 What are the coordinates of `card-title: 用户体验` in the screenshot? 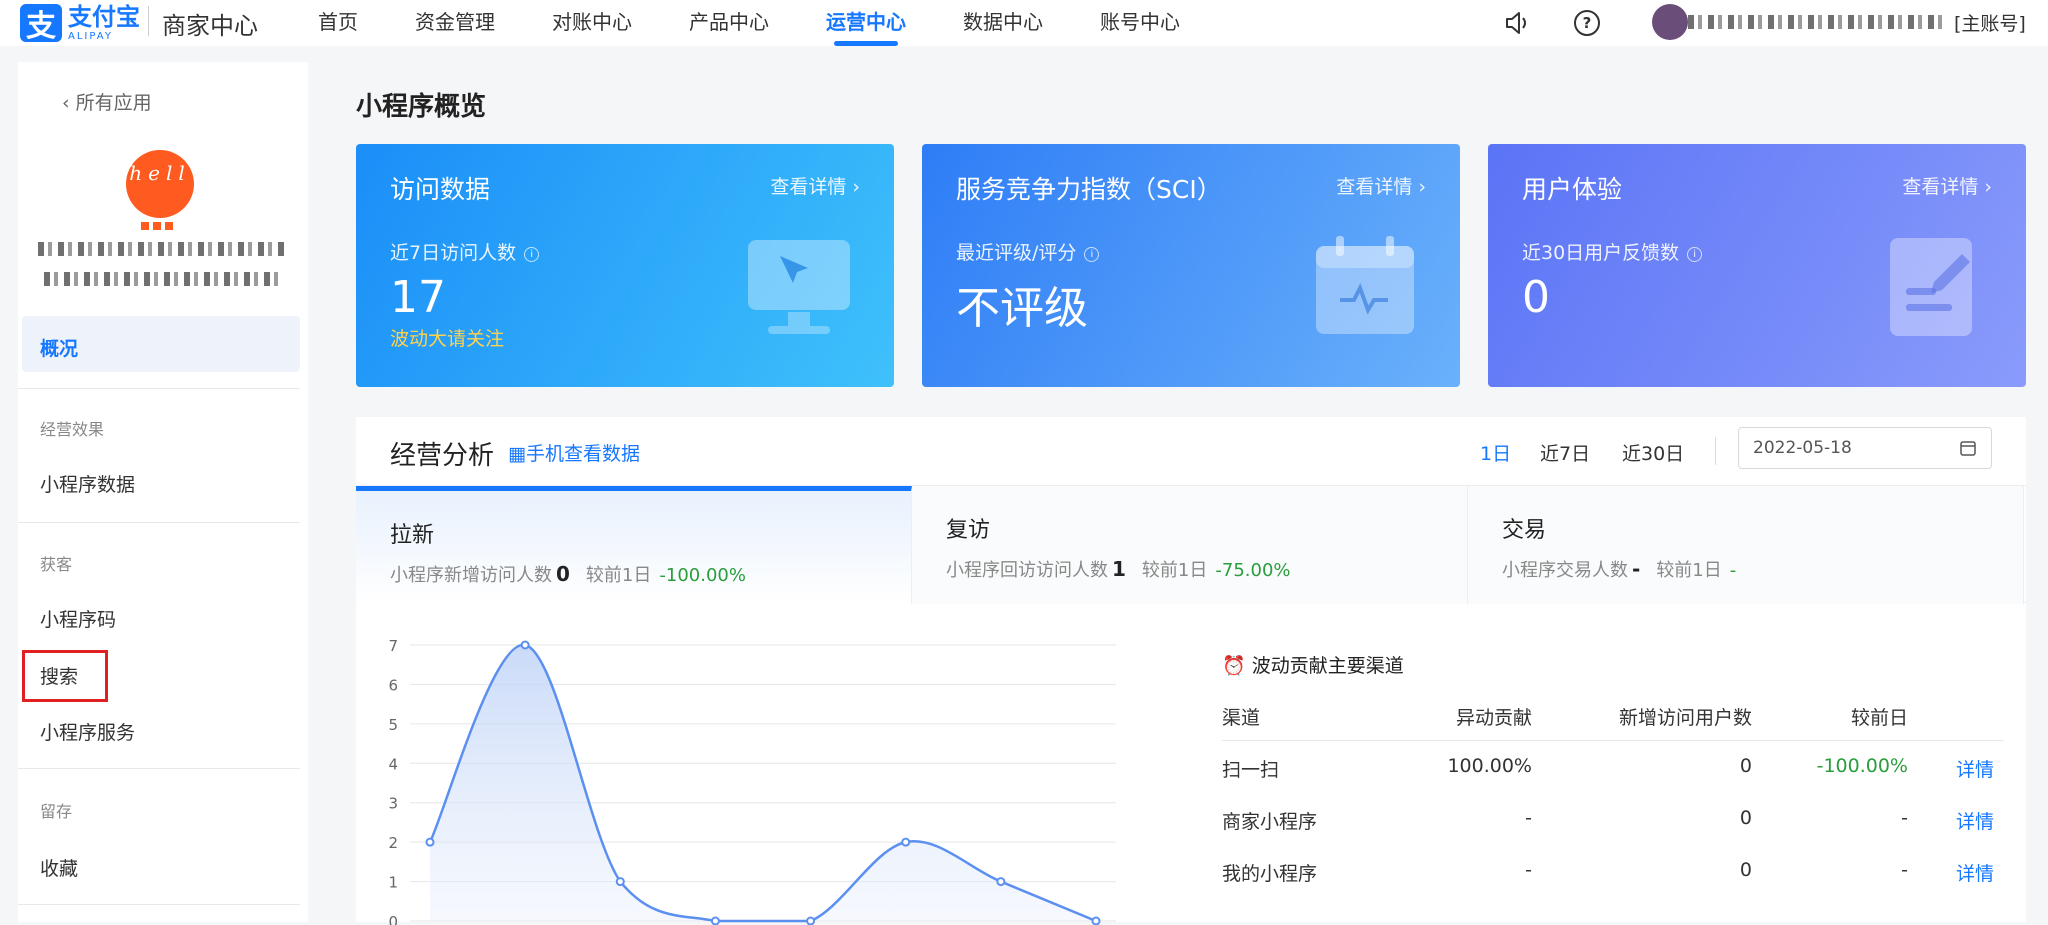 It's located at (1572, 189).